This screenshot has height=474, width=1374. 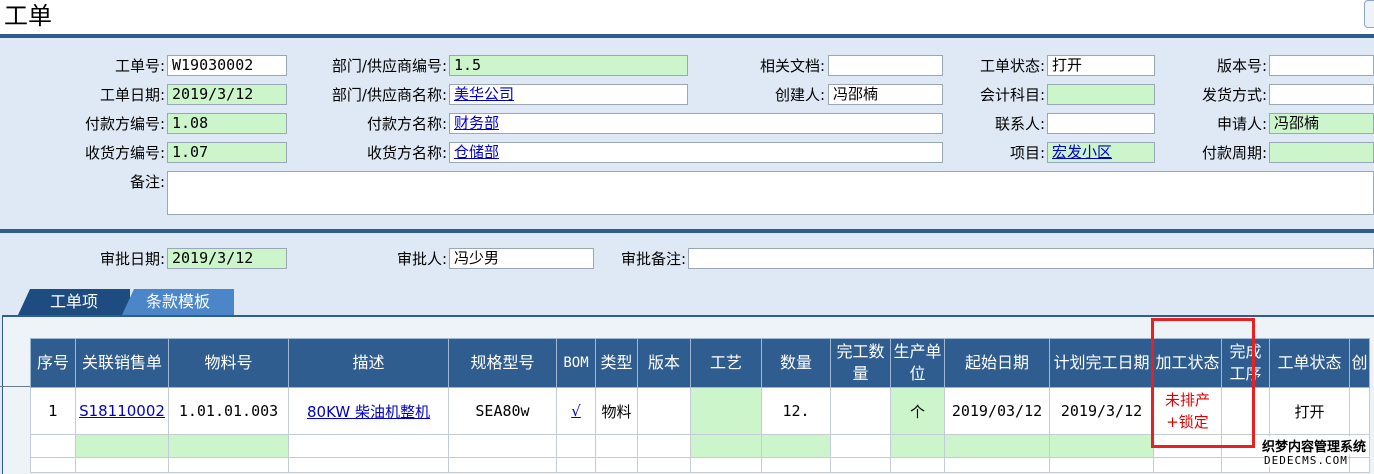 I want to click on dept-code-label: 部门/供应商编号:, so click(x=389, y=66).